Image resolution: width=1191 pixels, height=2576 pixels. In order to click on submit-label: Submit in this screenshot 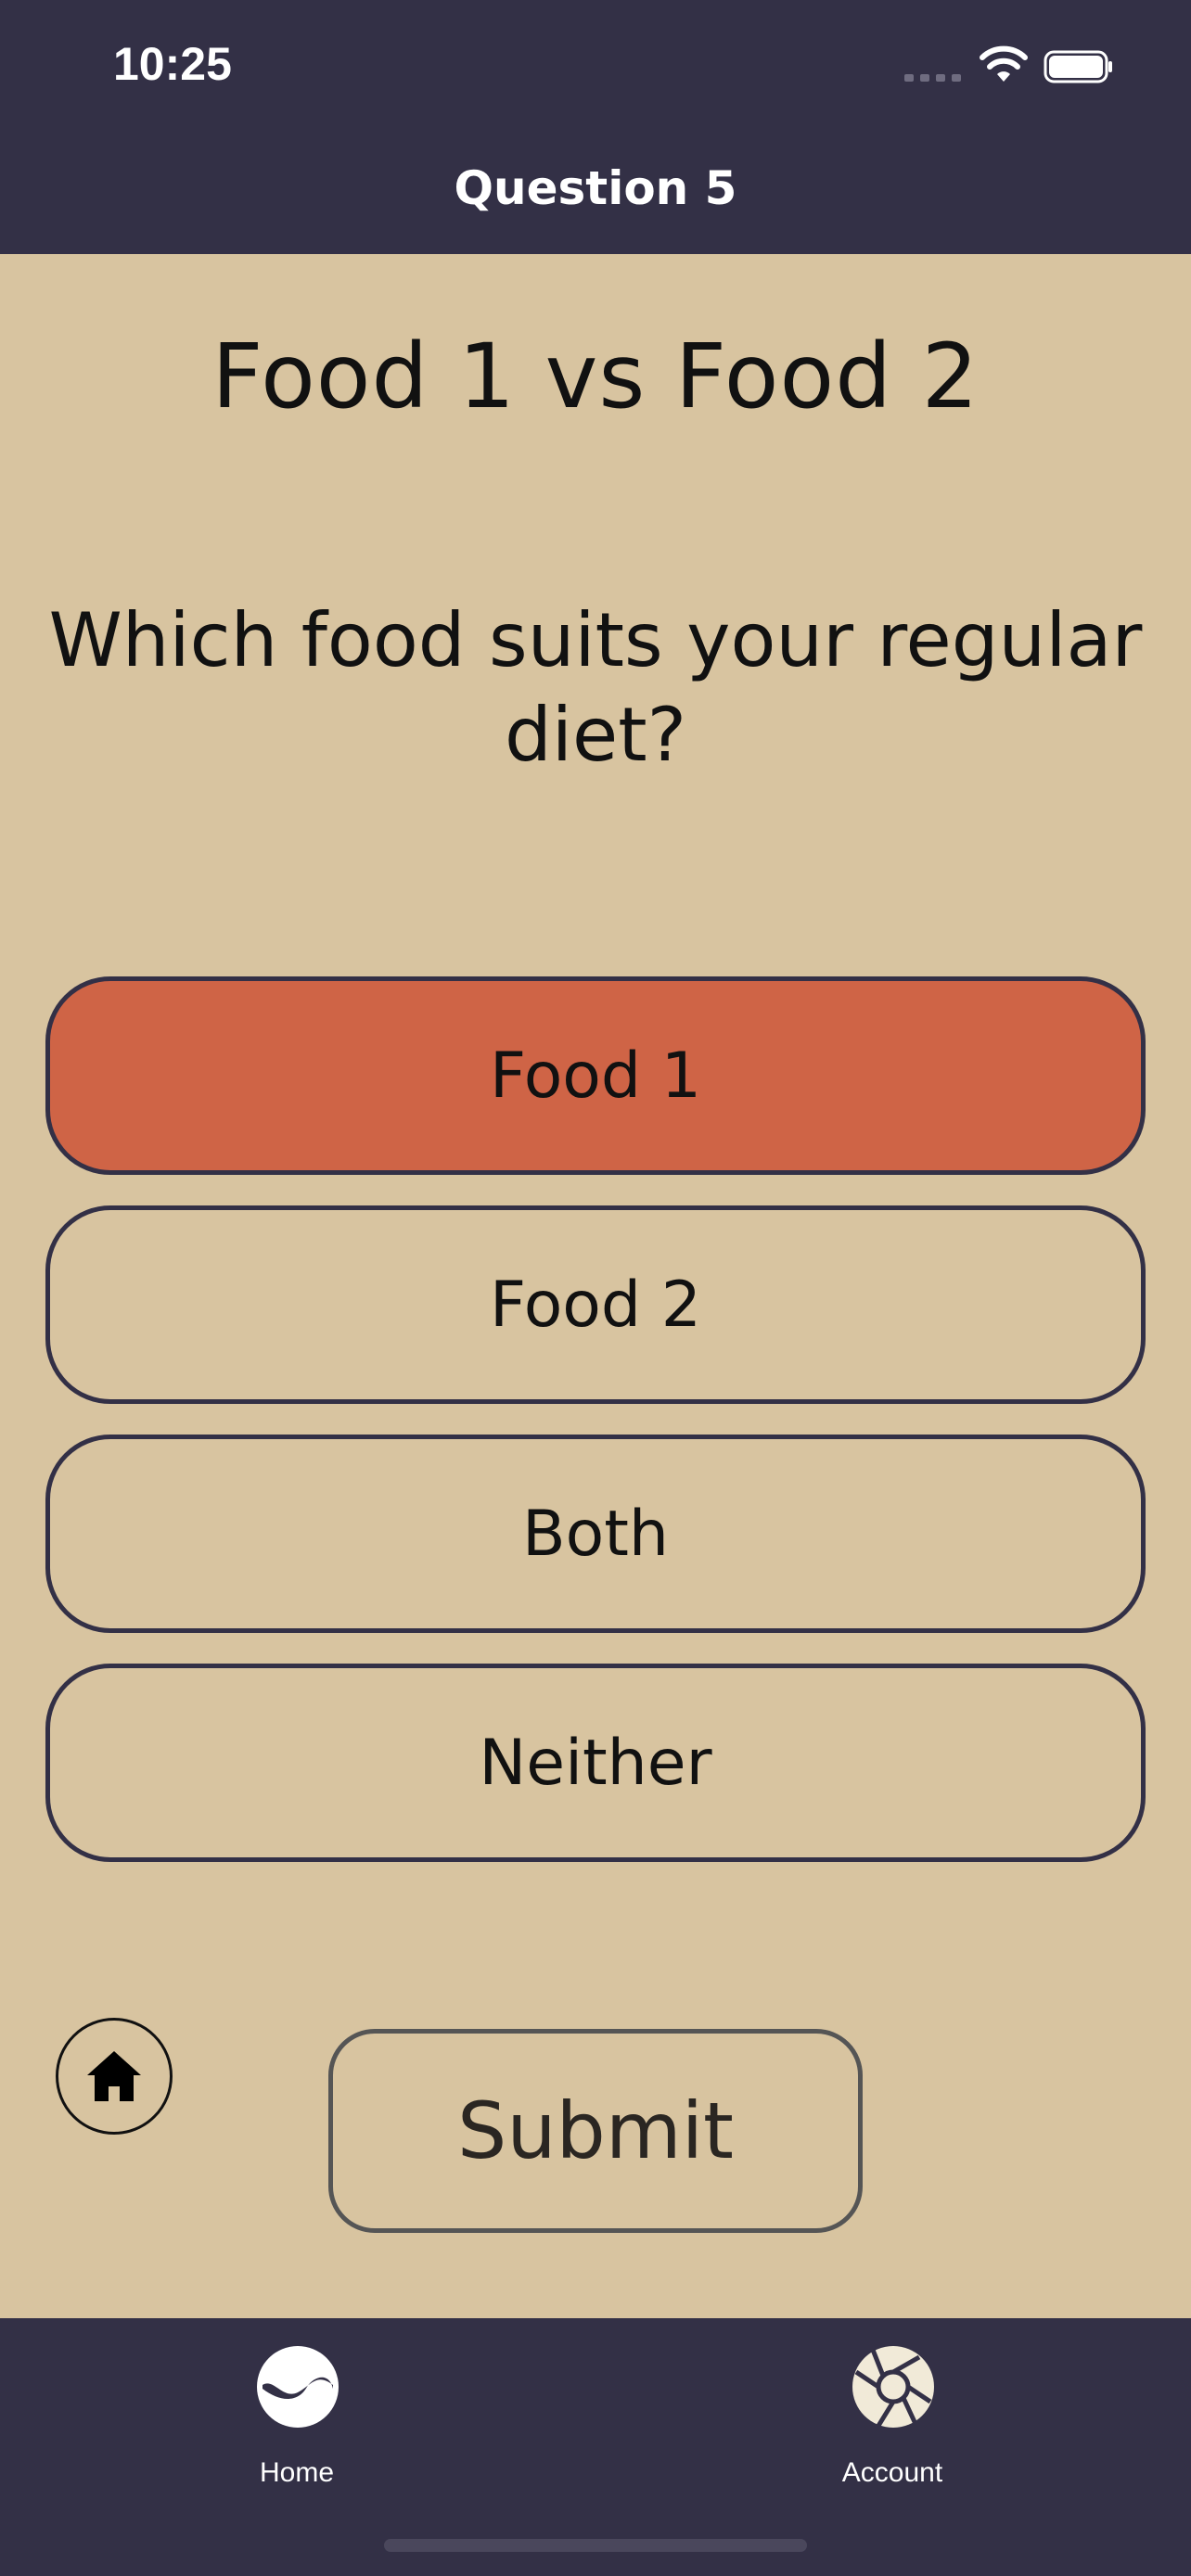, I will do `click(595, 2130)`.